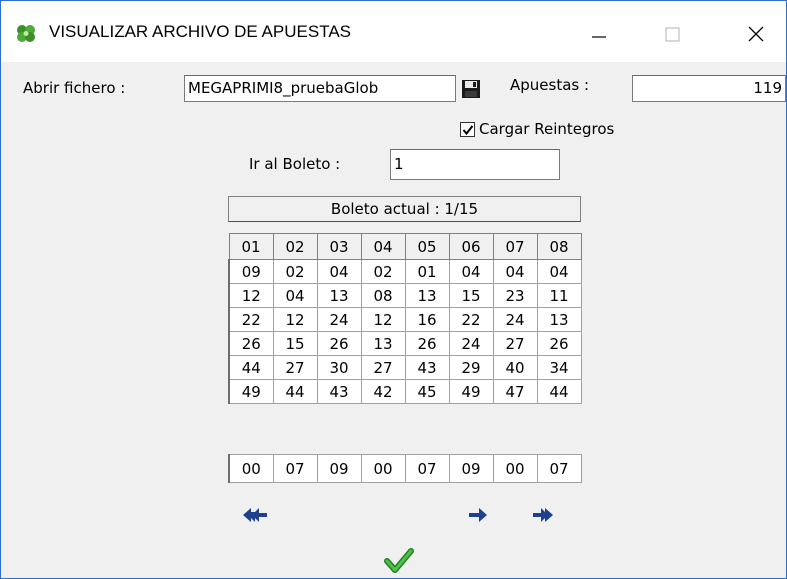  I want to click on reintegros-label: Cargar Reintegros, so click(547, 129).